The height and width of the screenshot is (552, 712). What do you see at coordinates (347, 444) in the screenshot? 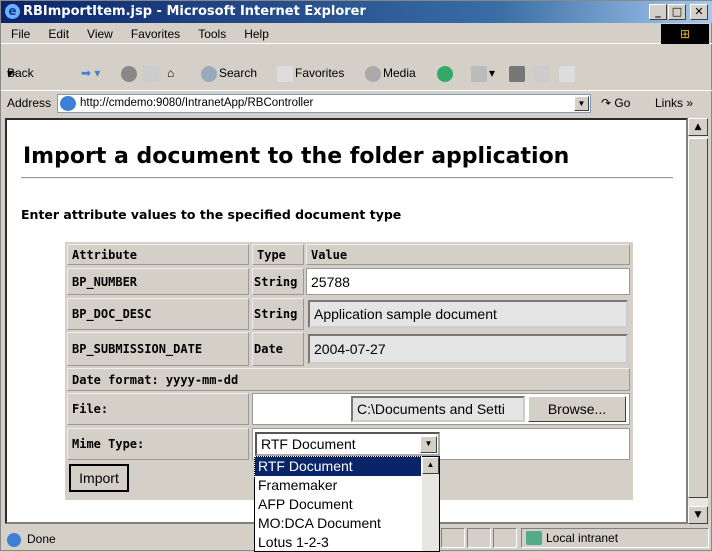
I see `mime-type-select: RTF Document ▼` at bounding box center [347, 444].